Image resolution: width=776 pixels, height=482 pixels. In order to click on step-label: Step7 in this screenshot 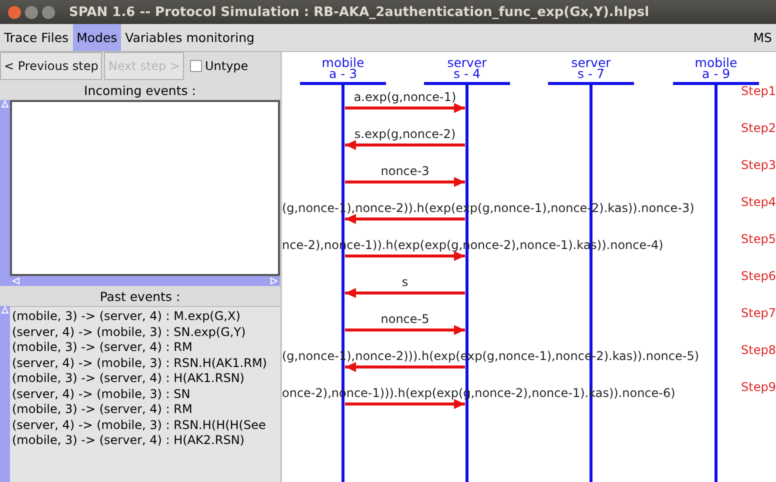, I will do `click(758, 313)`.